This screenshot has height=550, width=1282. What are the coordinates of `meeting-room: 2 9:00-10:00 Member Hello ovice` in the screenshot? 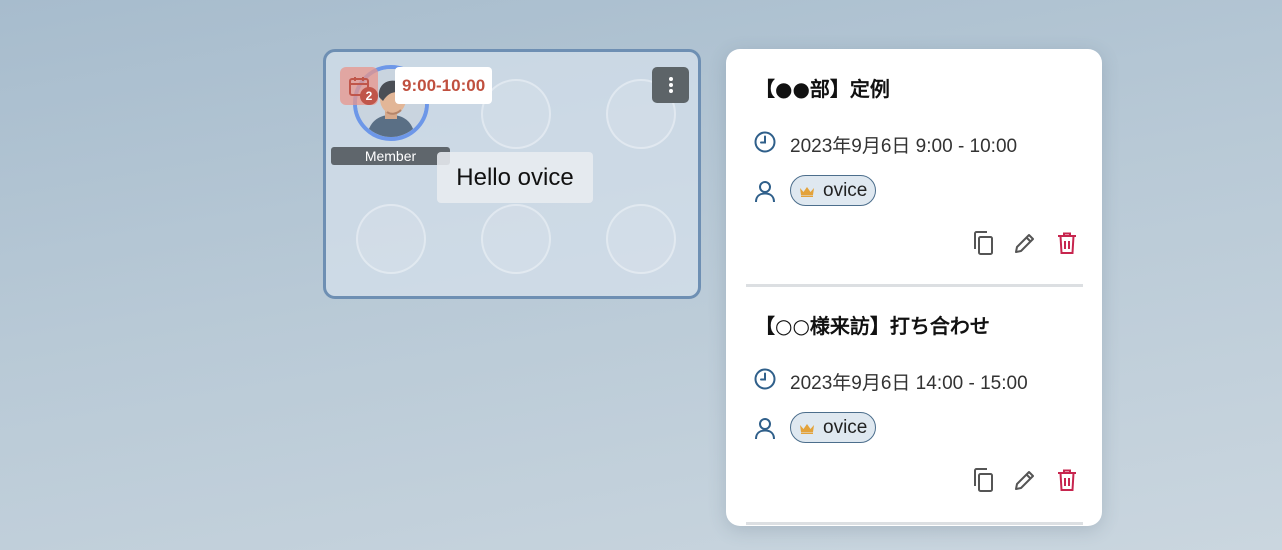 It's located at (512, 174).